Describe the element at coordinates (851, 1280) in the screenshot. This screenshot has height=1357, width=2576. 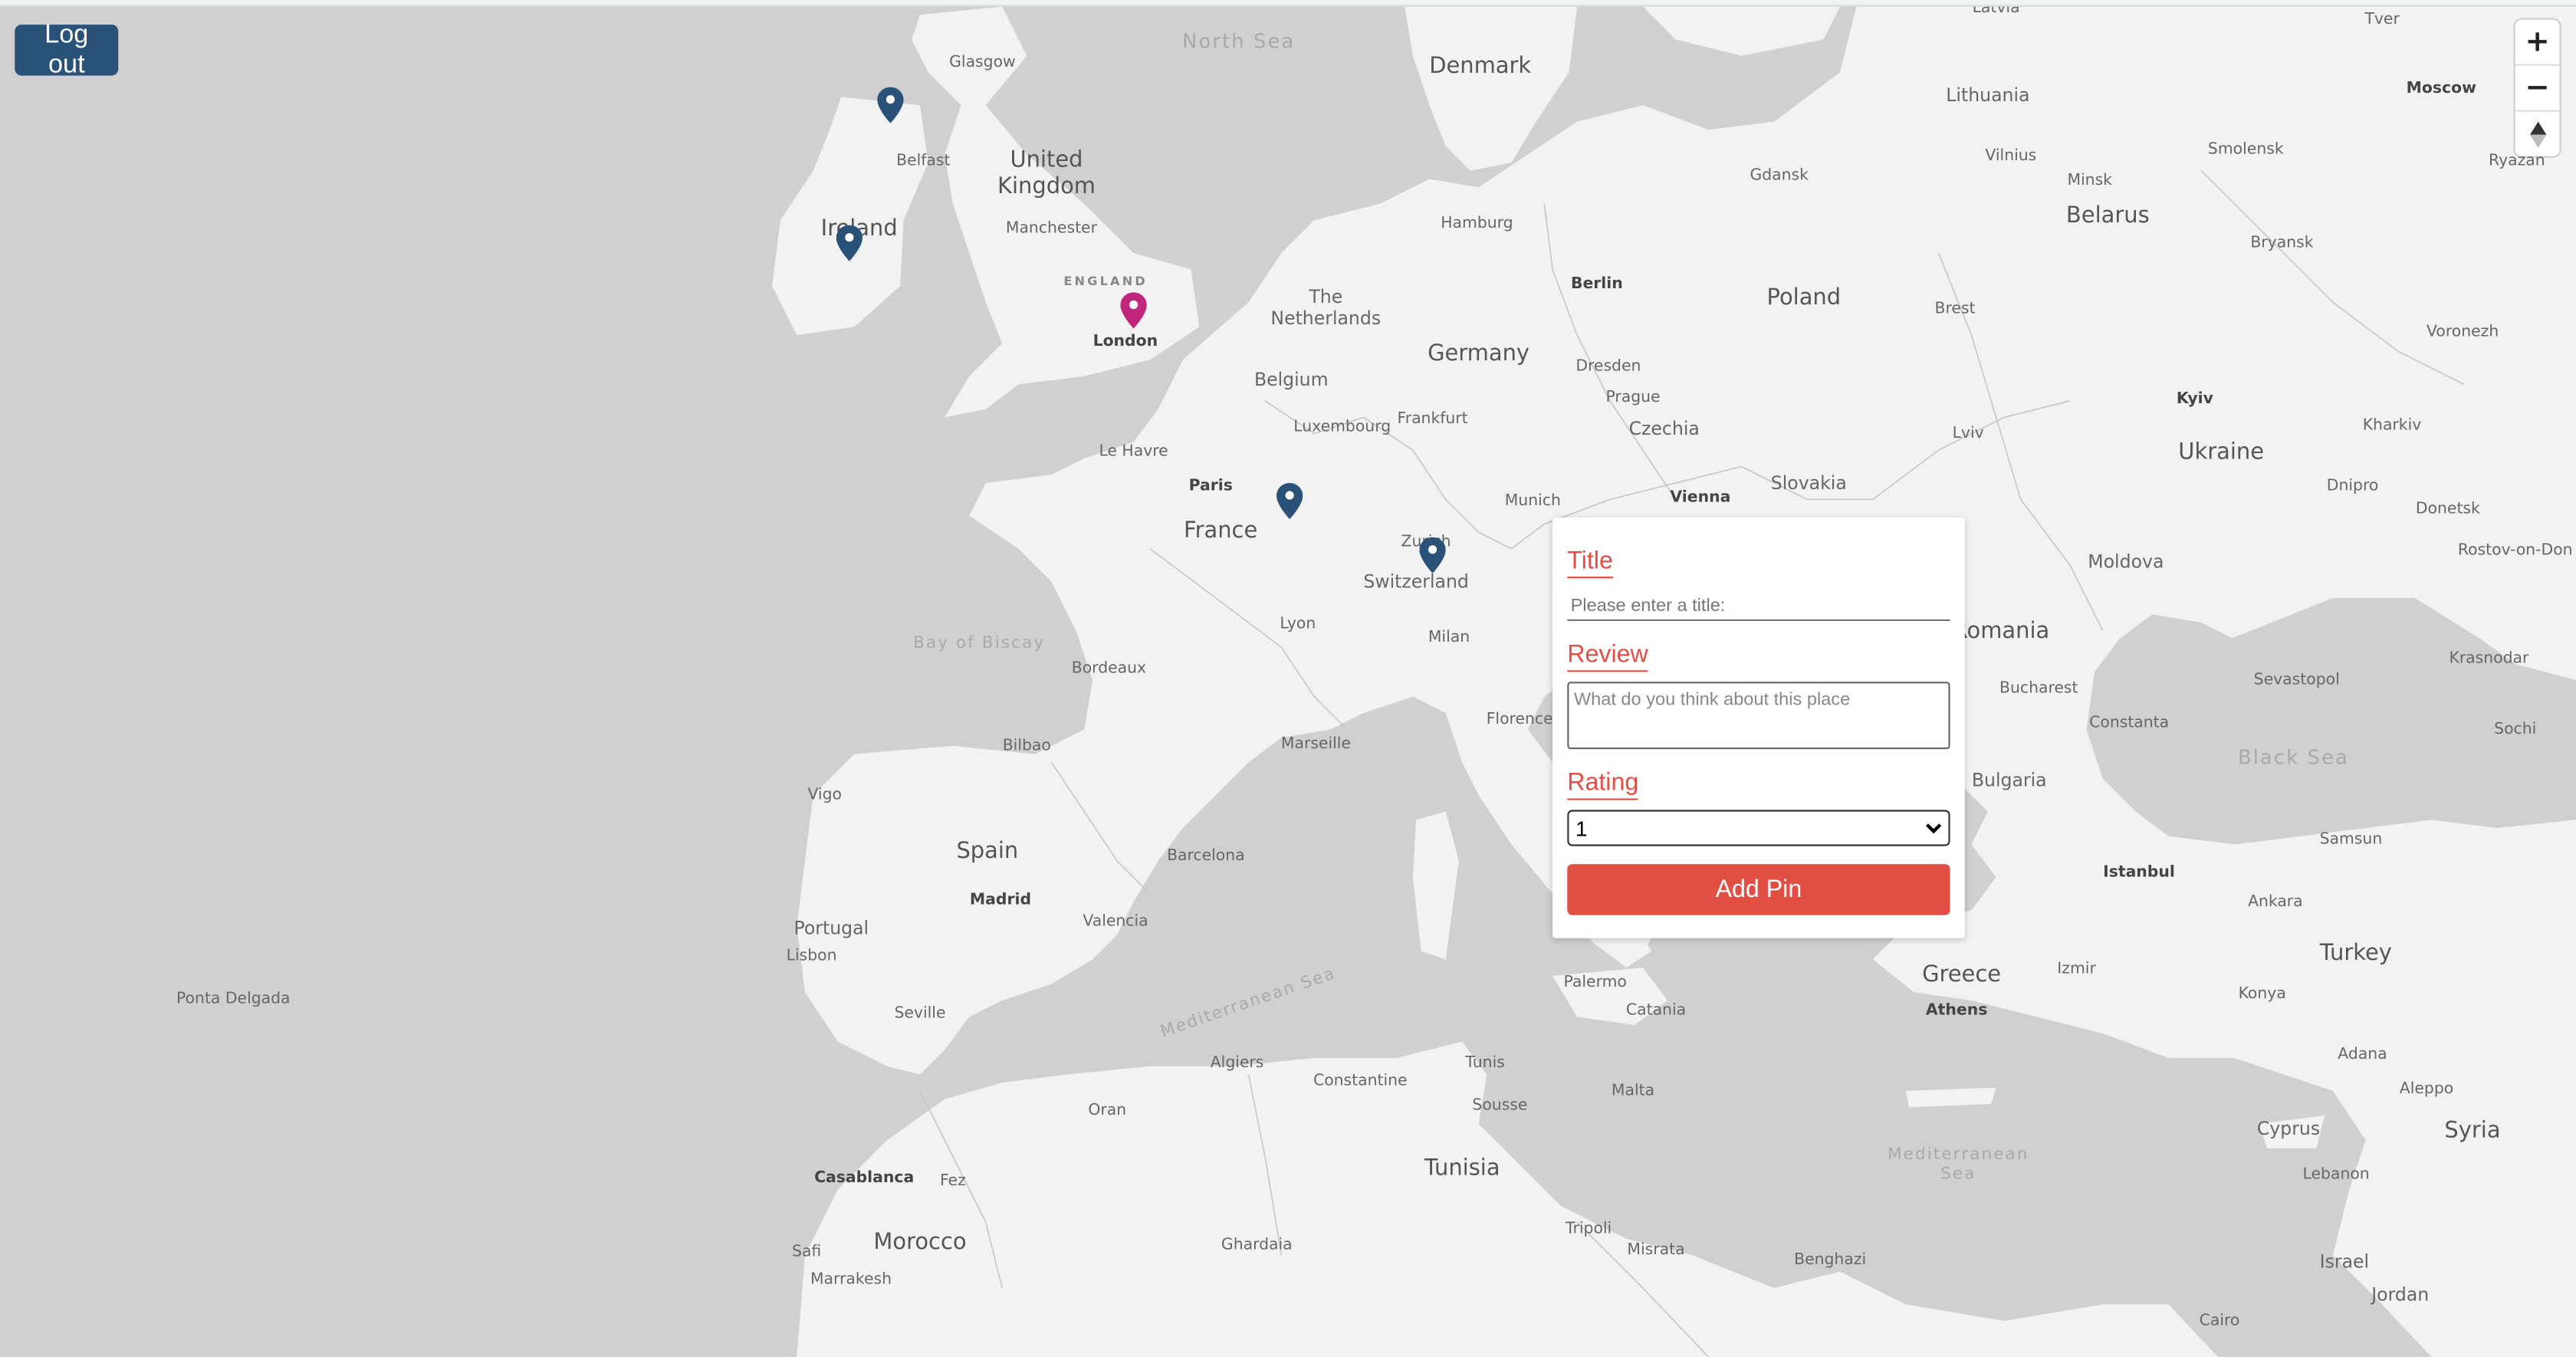
I see `map-label-marrakesh: Marrakesh` at that location.